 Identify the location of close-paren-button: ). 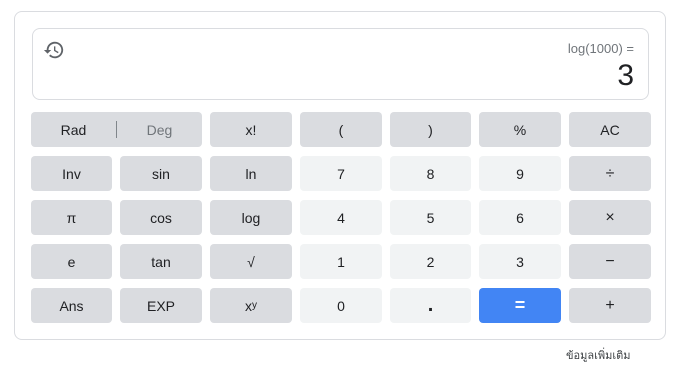
(430, 129).